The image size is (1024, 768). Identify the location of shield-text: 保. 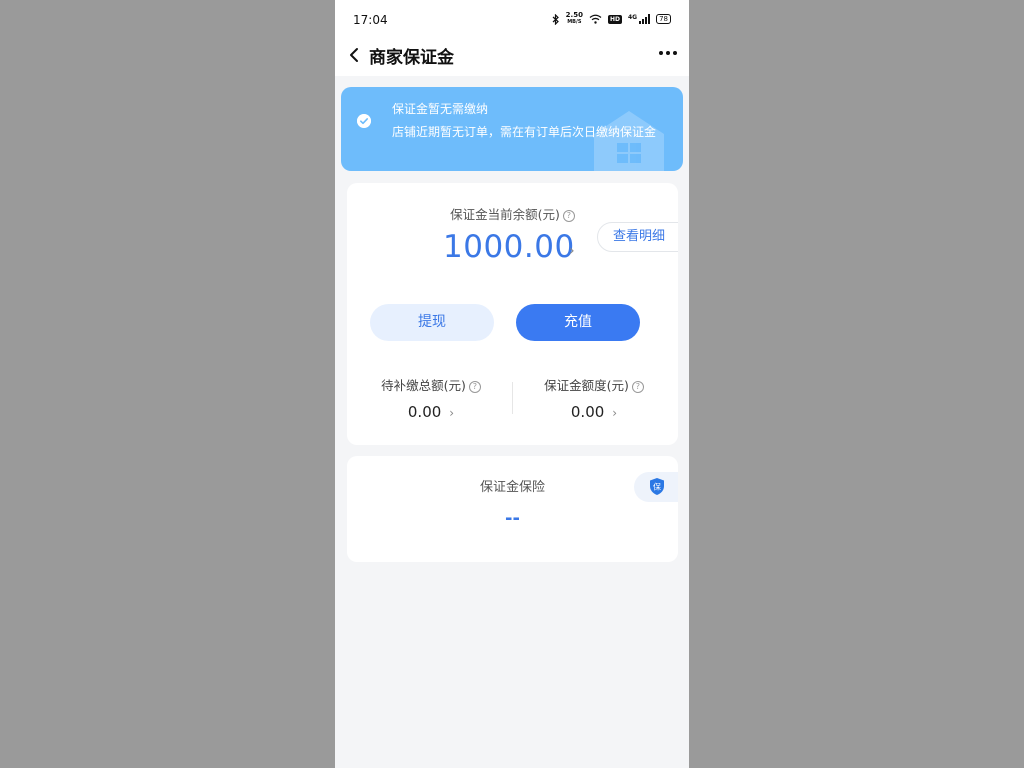
(657, 487).